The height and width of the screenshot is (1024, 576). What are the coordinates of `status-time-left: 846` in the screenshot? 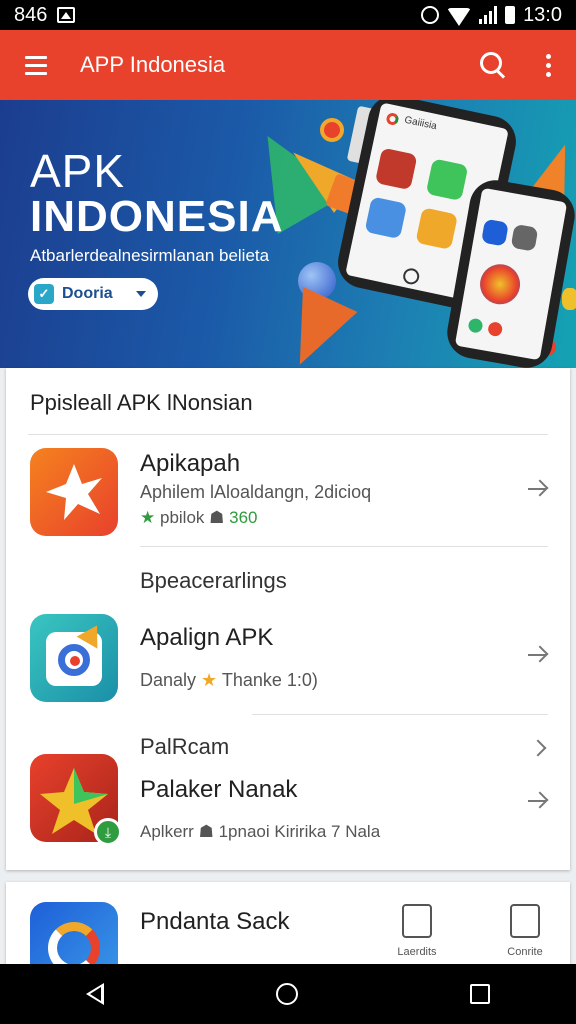 It's located at (31, 14).